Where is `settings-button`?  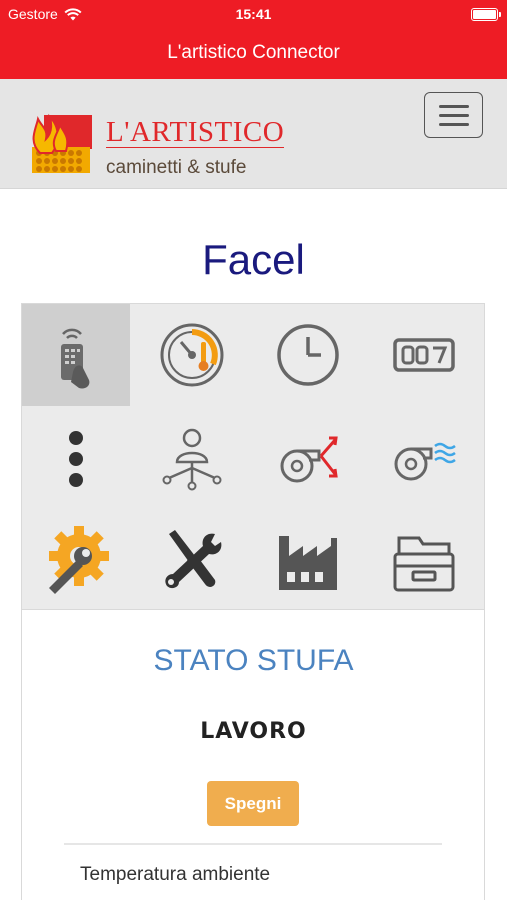
settings-button is located at coordinates (76, 561).